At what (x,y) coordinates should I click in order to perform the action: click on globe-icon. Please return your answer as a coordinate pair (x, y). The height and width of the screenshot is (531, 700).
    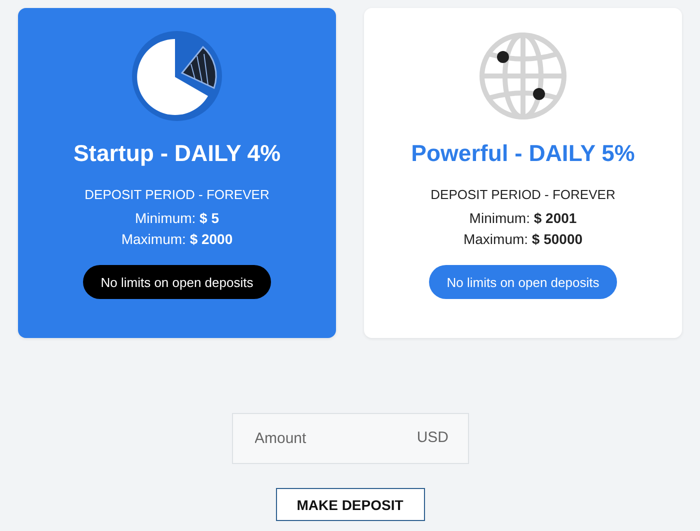
    Looking at the image, I should click on (523, 76).